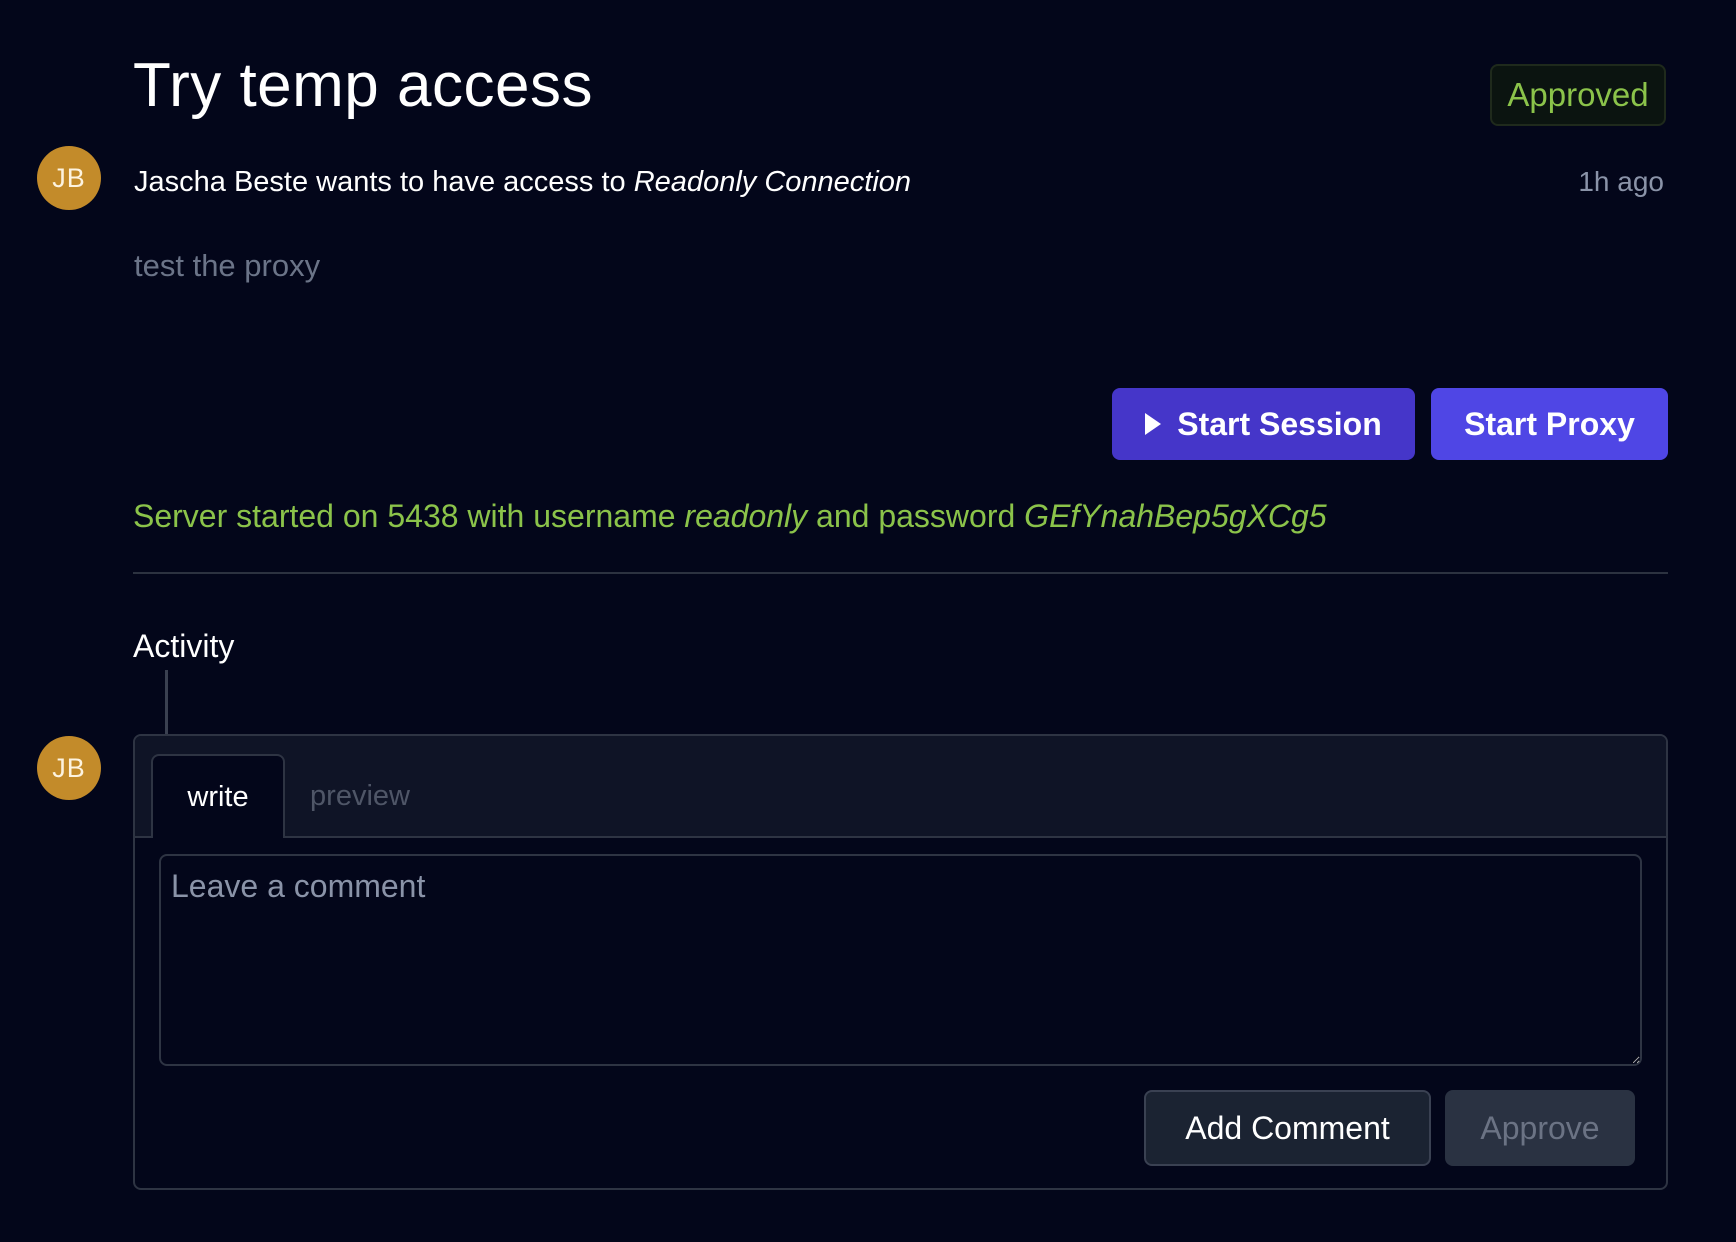 This screenshot has height=1242, width=1736. I want to click on play-icon, so click(1153, 424).